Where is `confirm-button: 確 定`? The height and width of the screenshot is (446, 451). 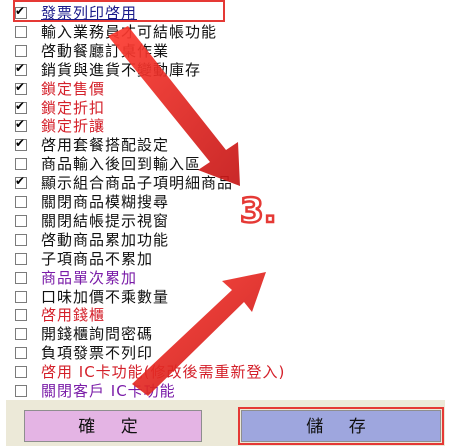
confirm-button: 確 定 is located at coordinates (113, 426).